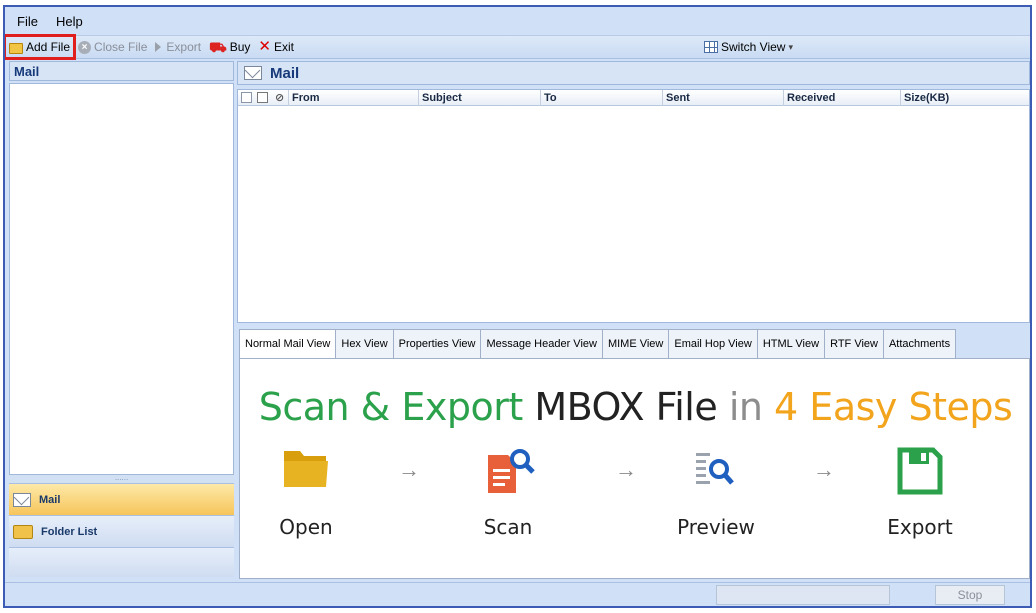 The image size is (1036, 613). Describe the element at coordinates (920, 344) in the screenshot. I see `tab-attachments: Attachments` at that location.